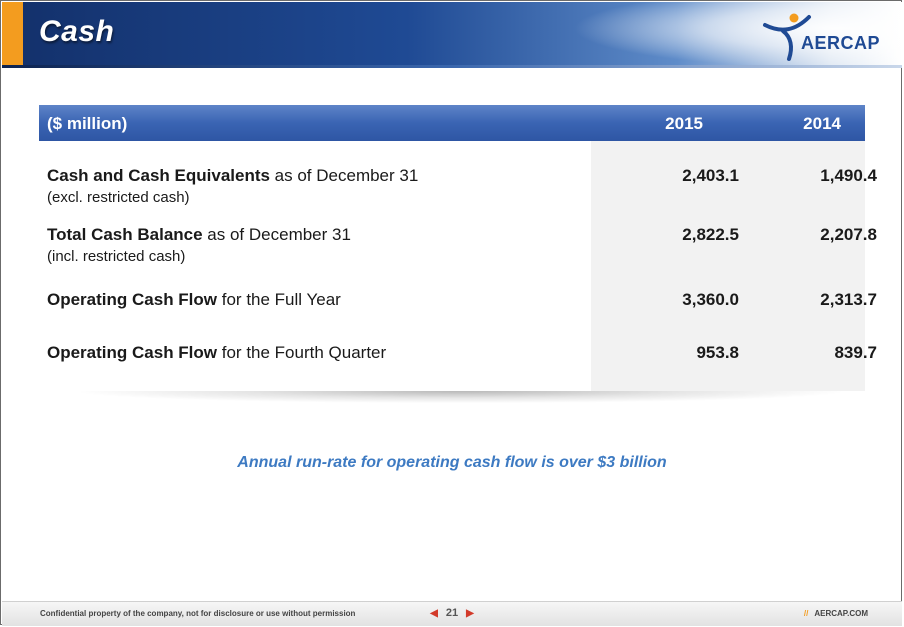  I want to click on value-2014: 1,490.4, so click(848, 175).